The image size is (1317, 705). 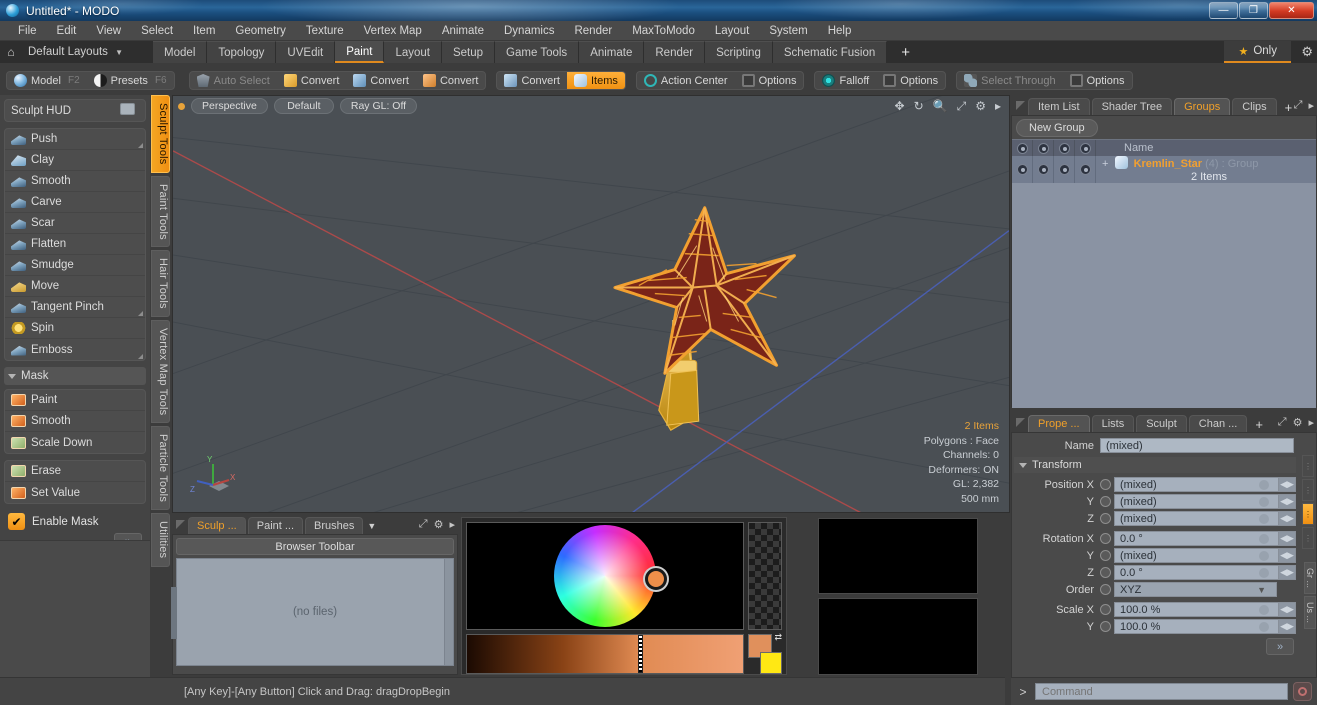 What do you see at coordinates (1308, 514) in the screenshot?
I see `scroll-segment-active: ⋮` at bounding box center [1308, 514].